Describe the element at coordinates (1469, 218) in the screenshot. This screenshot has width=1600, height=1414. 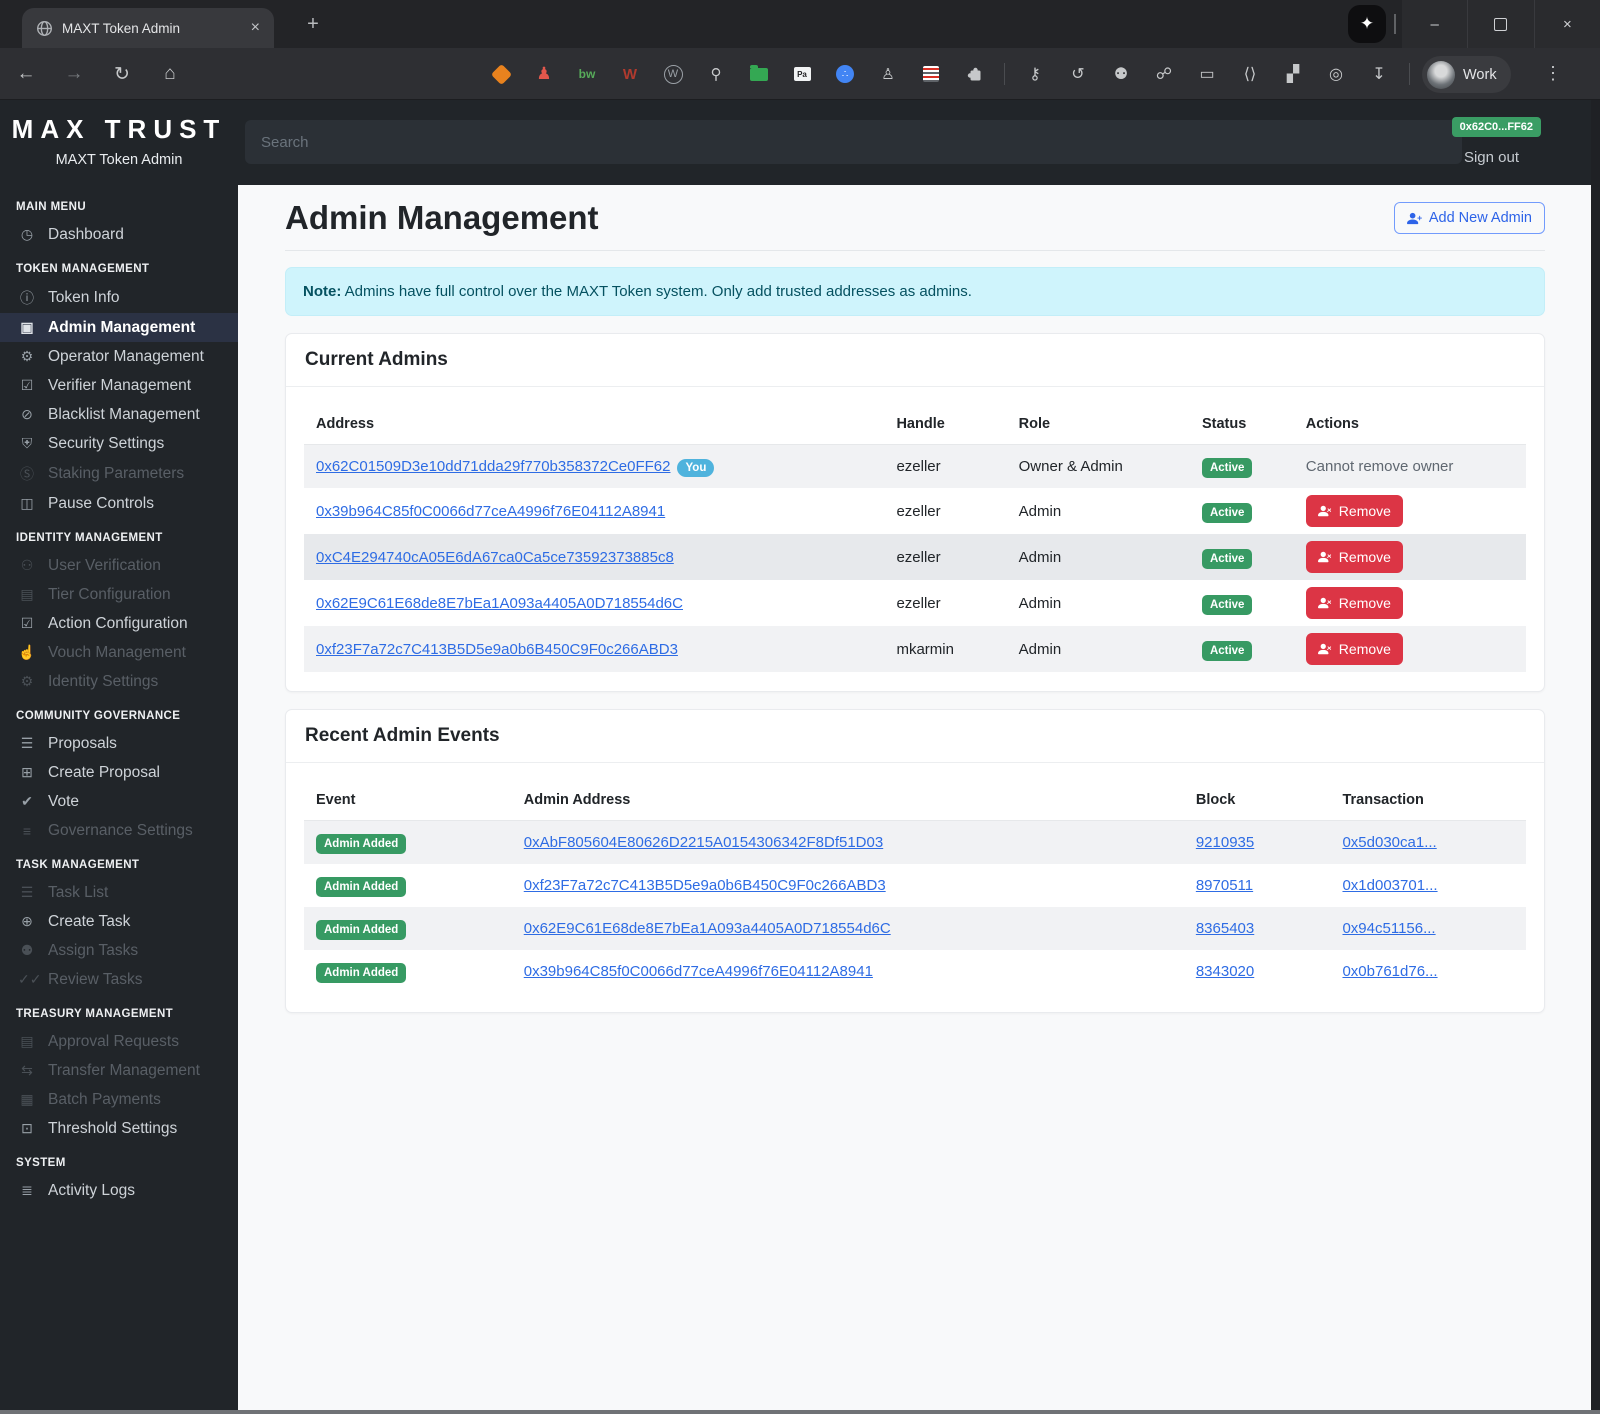
I see `add-new-admin-button: Add New Admin` at that location.